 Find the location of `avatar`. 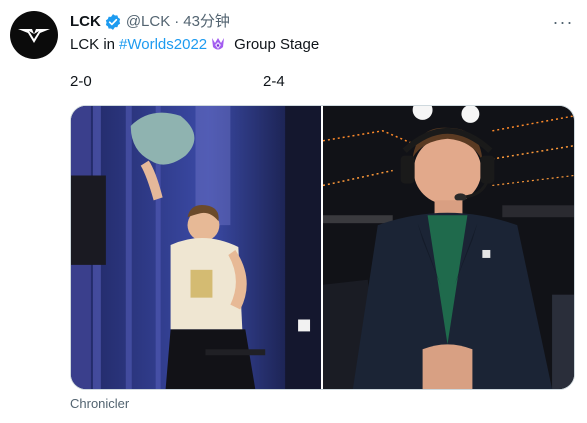

avatar is located at coordinates (34, 35).